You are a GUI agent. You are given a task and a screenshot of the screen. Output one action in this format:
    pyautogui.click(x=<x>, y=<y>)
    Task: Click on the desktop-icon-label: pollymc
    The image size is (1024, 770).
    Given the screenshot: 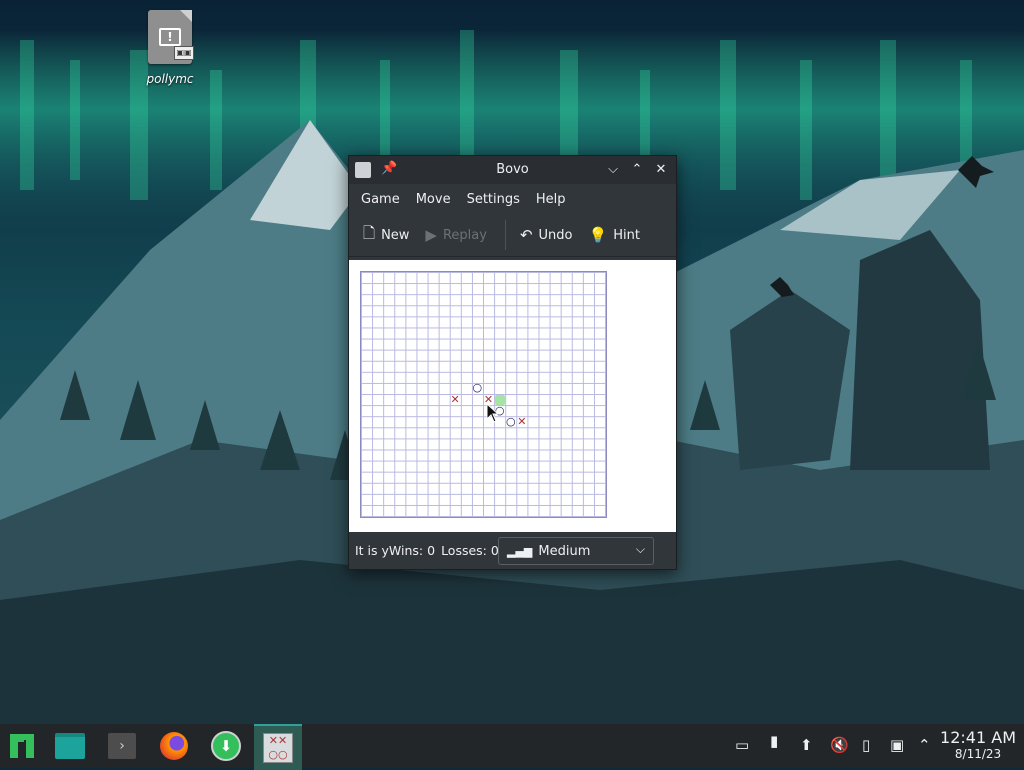 What is the action you would take?
    pyautogui.click(x=170, y=79)
    